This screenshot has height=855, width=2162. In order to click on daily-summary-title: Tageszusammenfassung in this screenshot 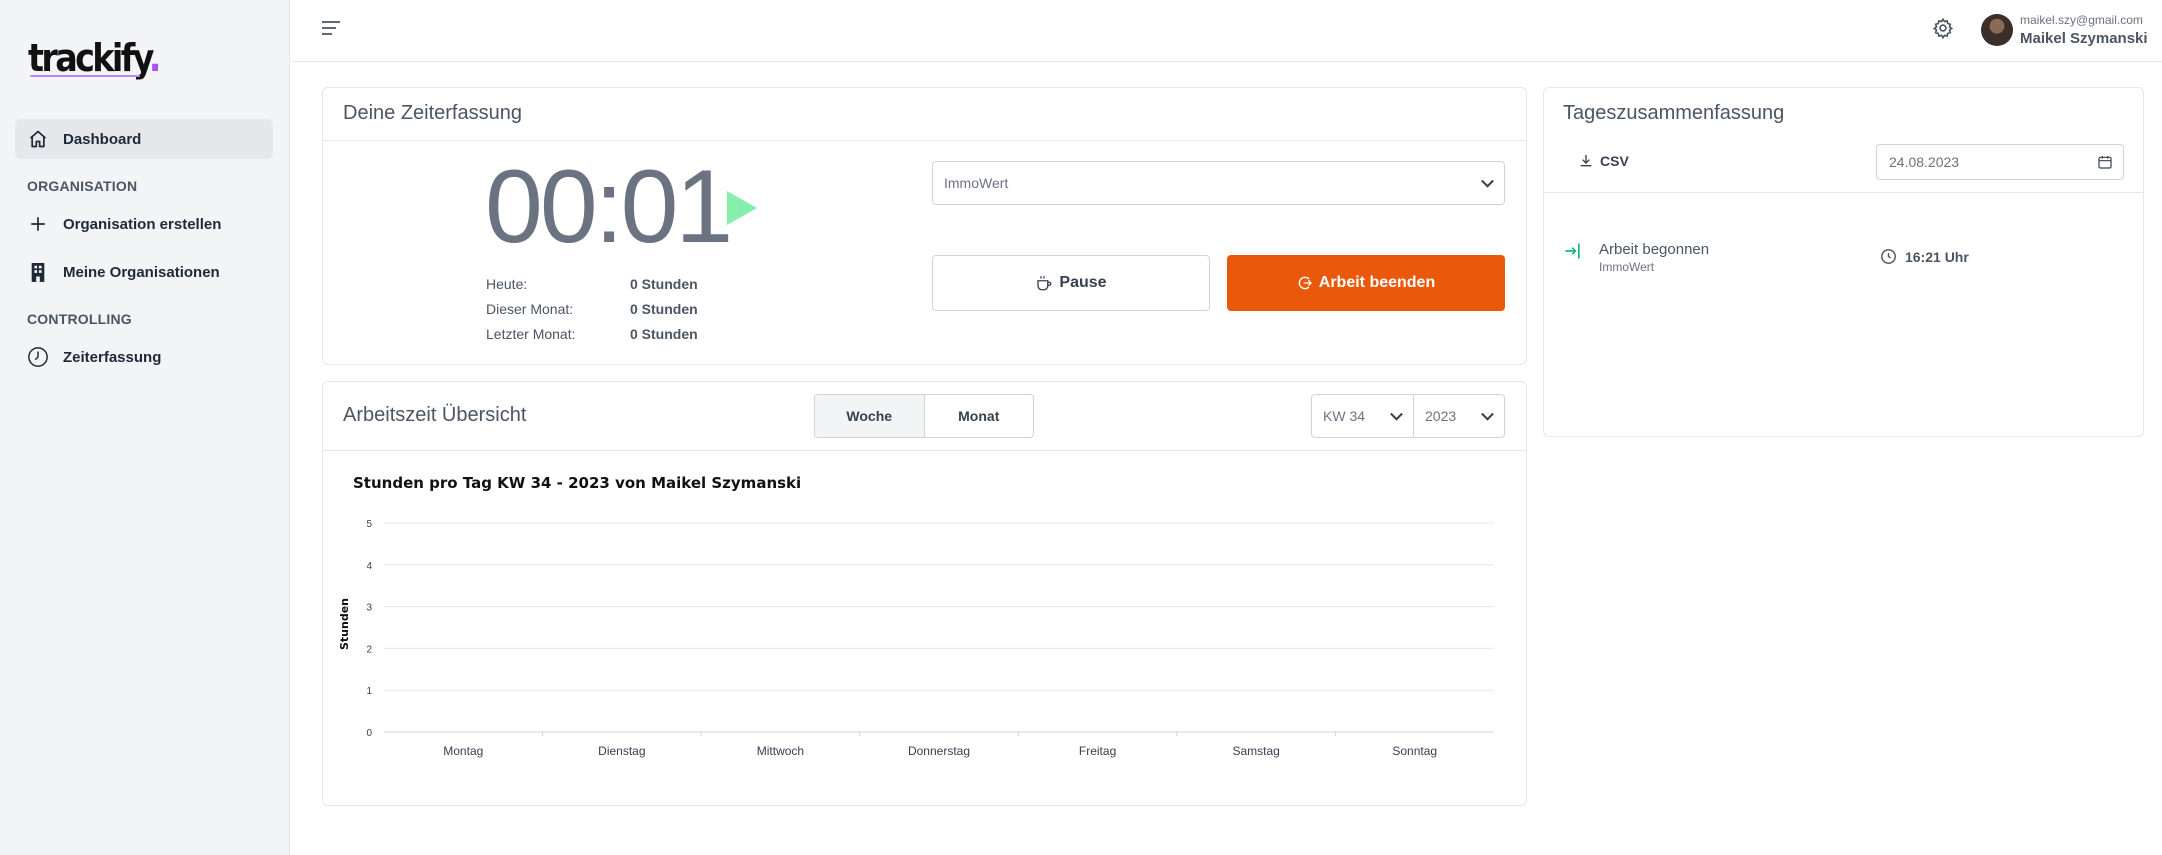, I will do `click(1674, 113)`.